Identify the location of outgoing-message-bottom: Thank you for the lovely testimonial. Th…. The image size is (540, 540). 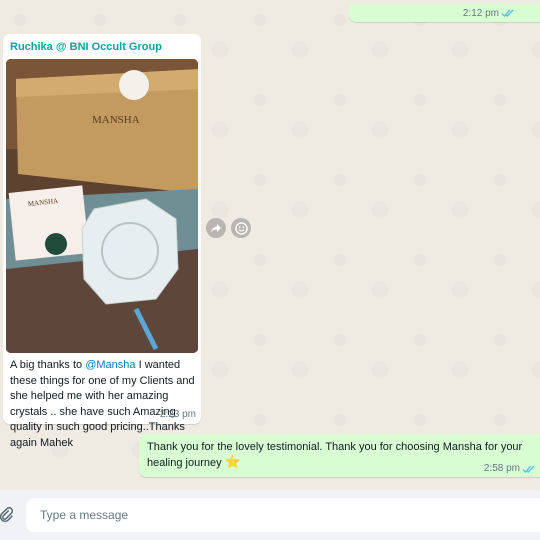
(339, 455).